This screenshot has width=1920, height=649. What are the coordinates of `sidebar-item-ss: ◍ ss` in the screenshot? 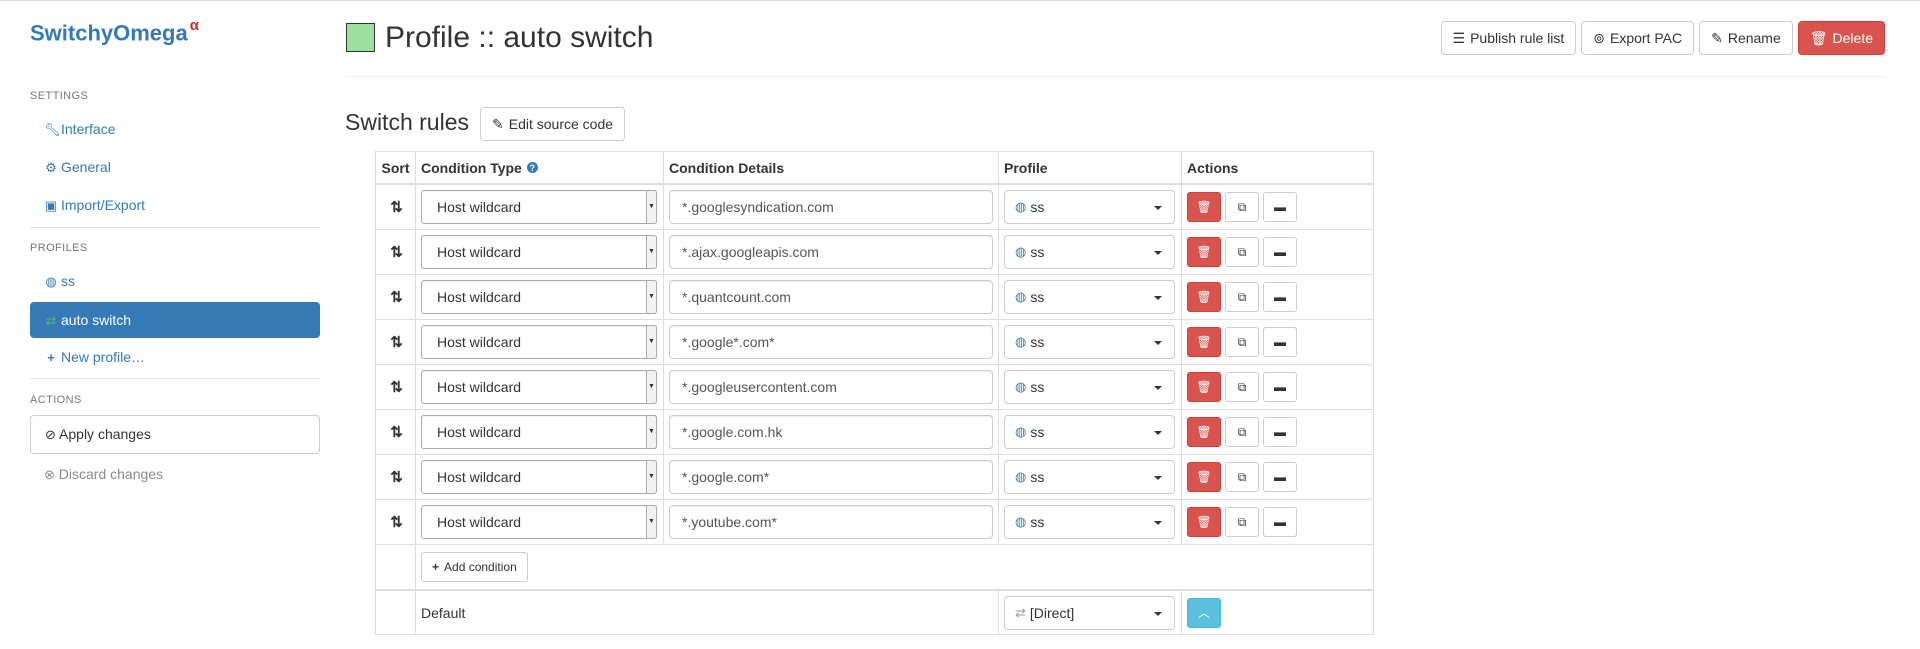 It's located at (175, 281).